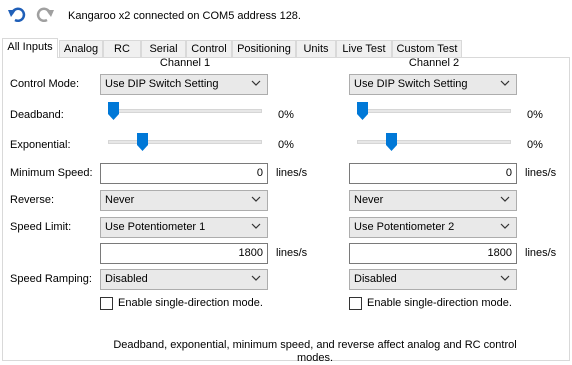 The width and height of the screenshot is (572, 365). What do you see at coordinates (184, 200) in the screenshot?
I see `ch1-reverse-select: Never` at bounding box center [184, 200].